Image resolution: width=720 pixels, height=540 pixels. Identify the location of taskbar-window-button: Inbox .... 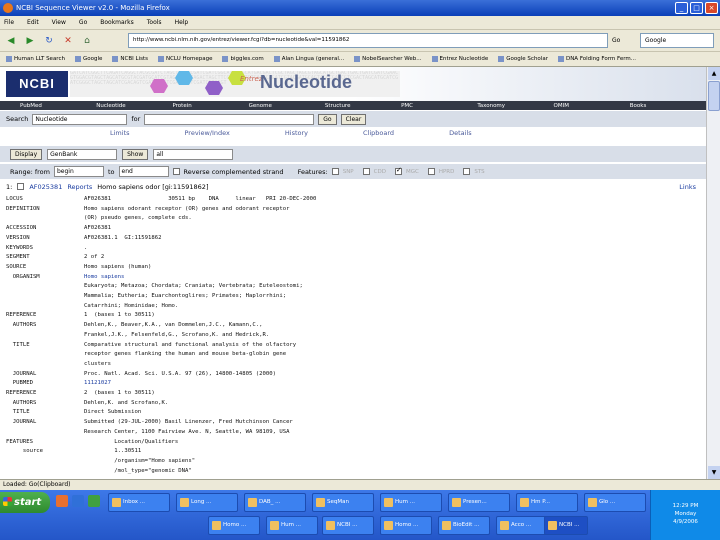
(139, 502).